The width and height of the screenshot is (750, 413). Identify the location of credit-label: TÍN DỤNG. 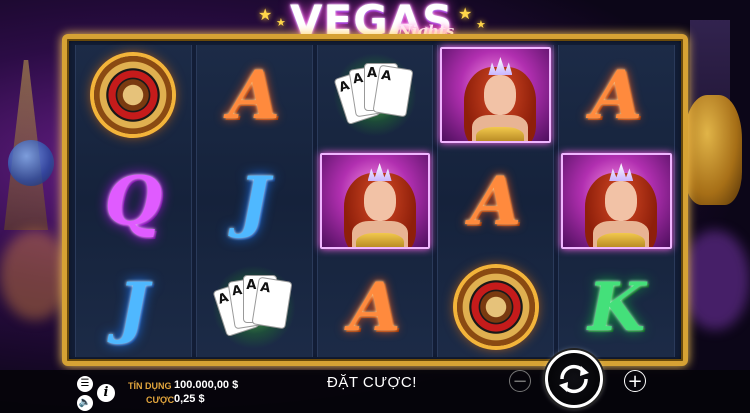
(150, 386).